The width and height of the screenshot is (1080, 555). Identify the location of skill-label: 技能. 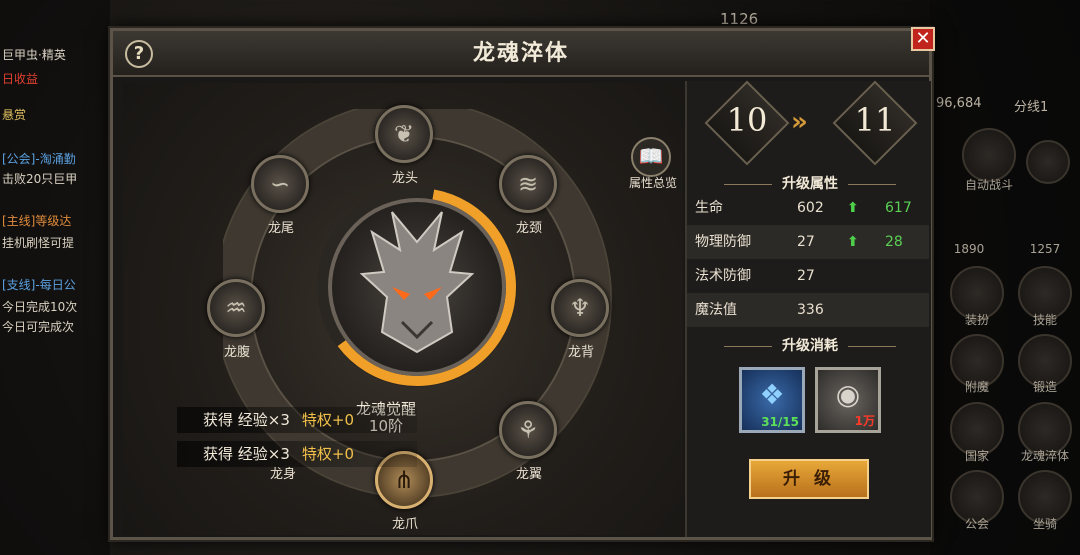
(1044, 320).